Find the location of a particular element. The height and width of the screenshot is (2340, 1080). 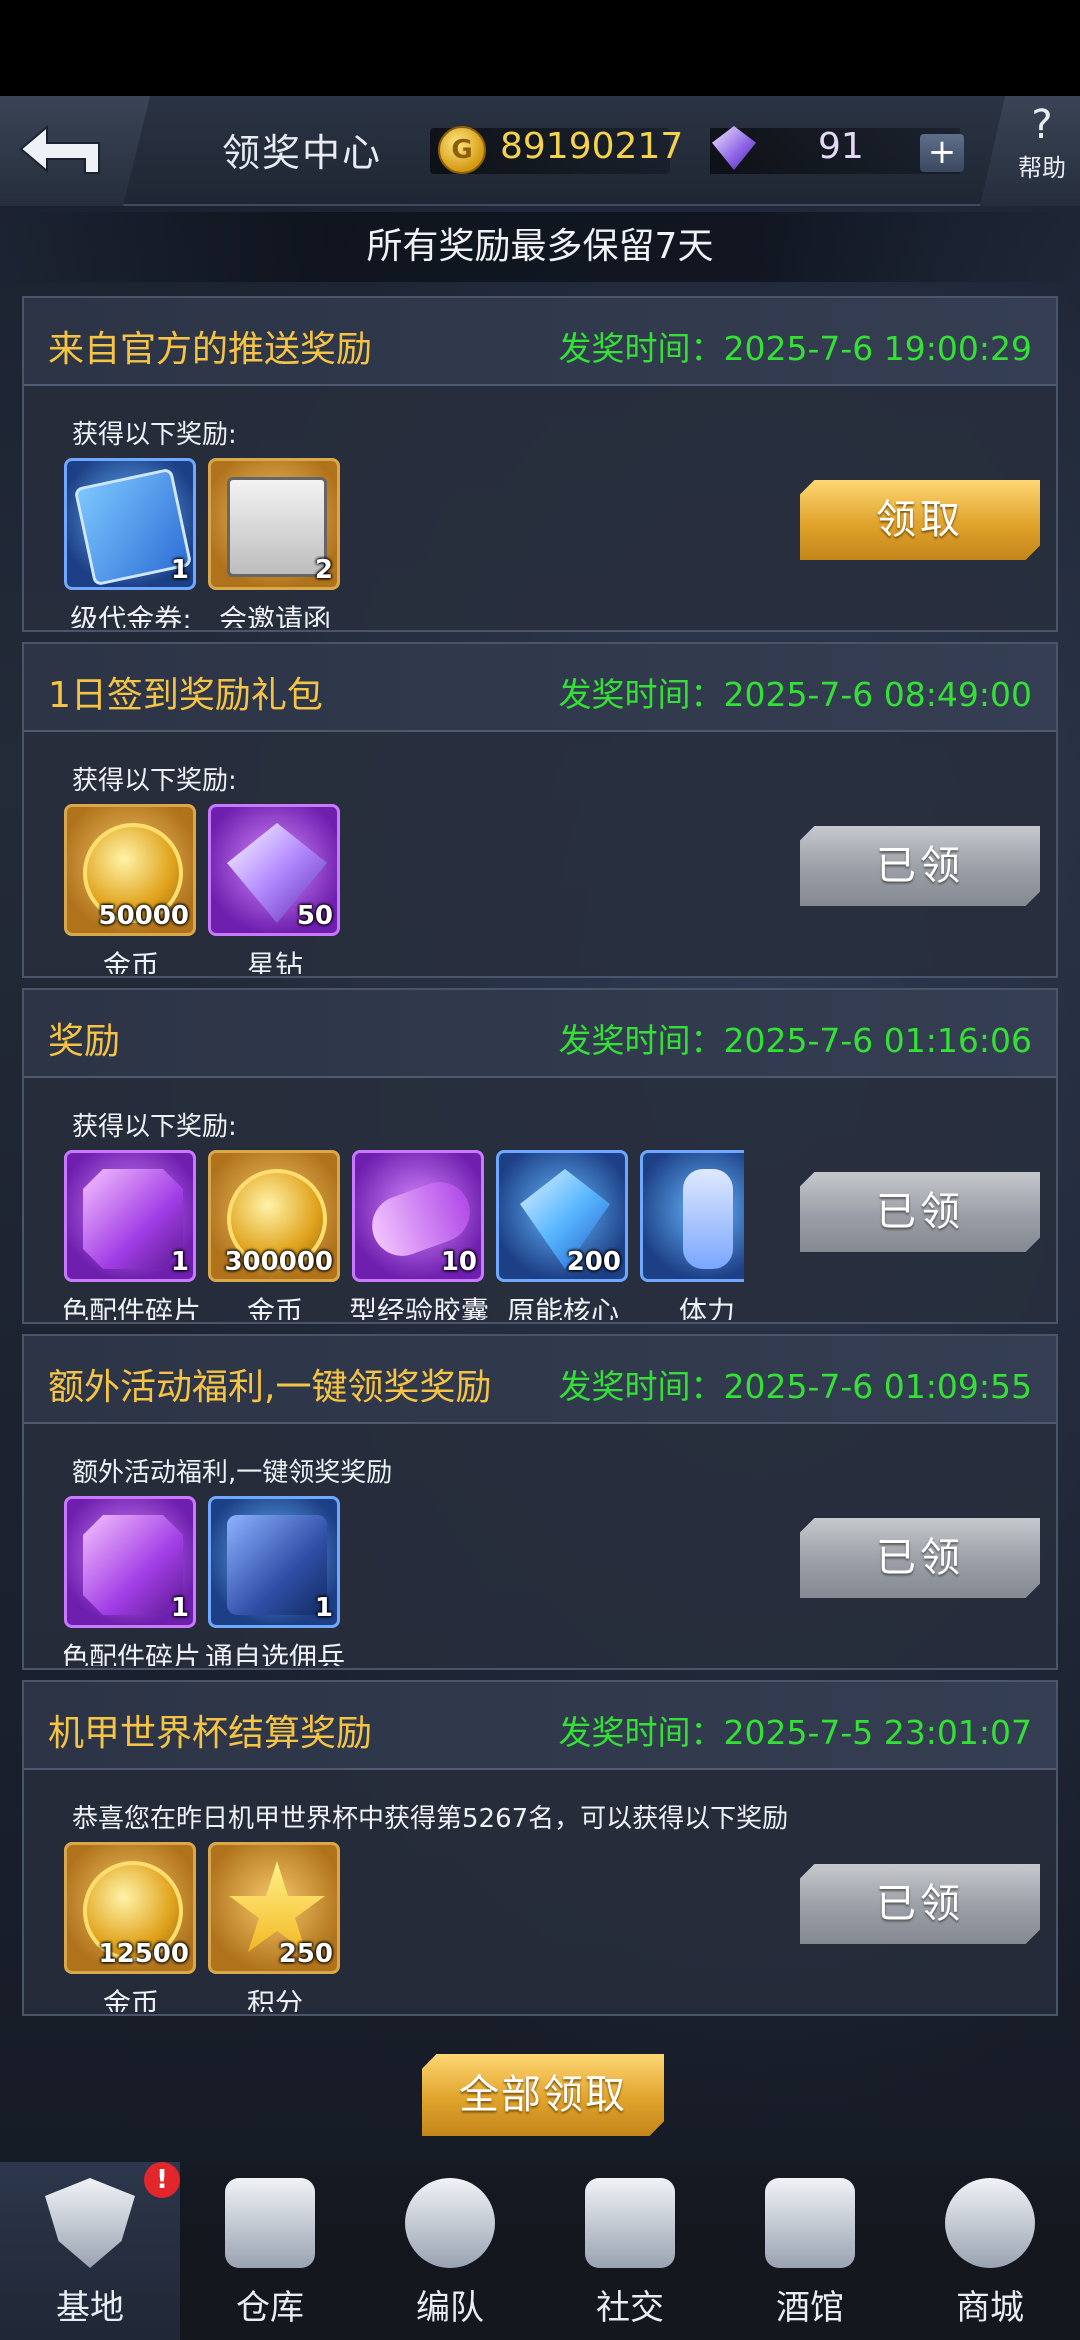

reward-items: 1 级代金券: 2 会邀请函 is located at coordinates (404, 543).